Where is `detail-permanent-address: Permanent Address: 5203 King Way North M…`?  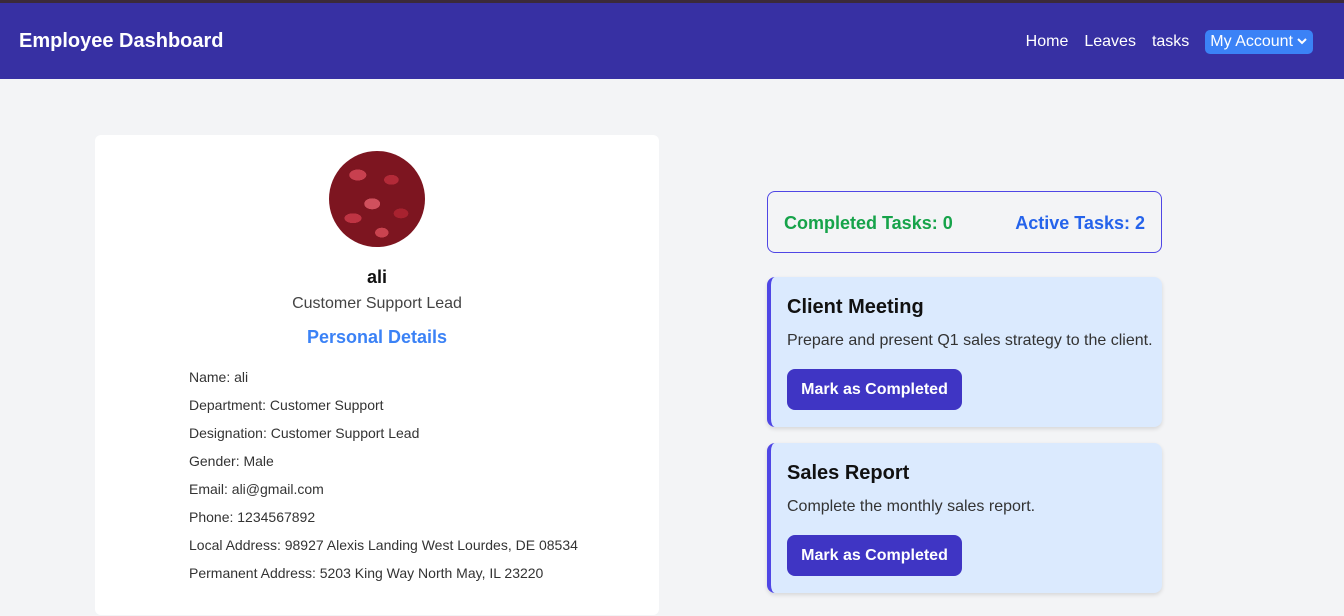
detail-permanent-address: Permanent Address: 5203 King Way North M… is located at coordinates (366, 573).